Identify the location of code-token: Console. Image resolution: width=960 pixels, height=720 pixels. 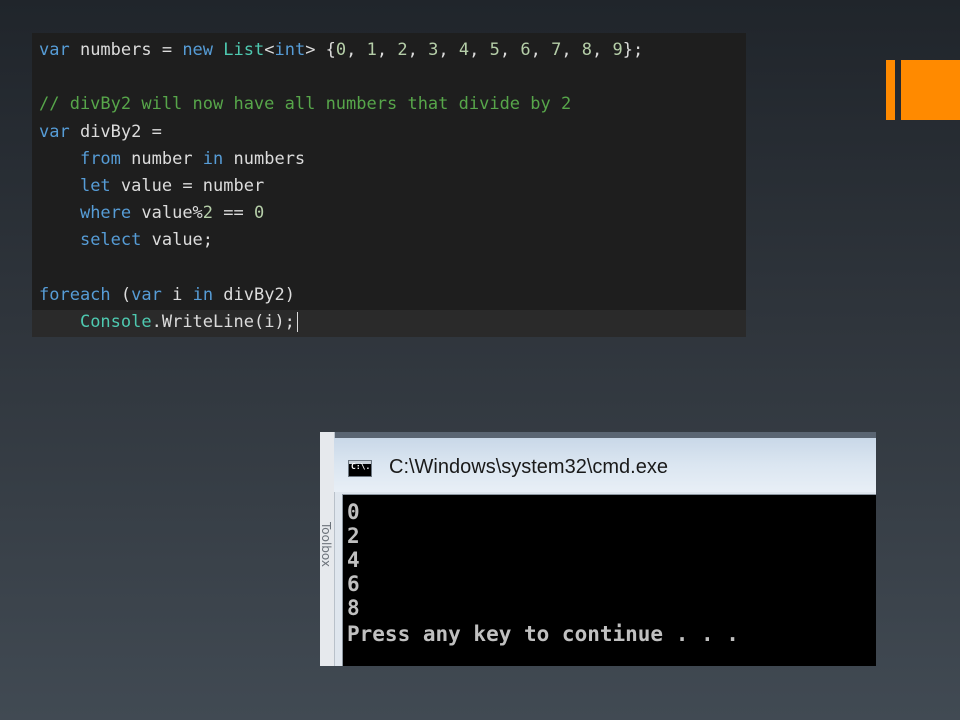
(115, 321).